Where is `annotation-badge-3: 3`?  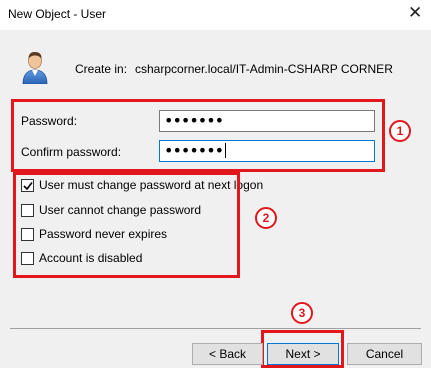
annotation-badge-3: 3 is located at coordinates (302, 313).